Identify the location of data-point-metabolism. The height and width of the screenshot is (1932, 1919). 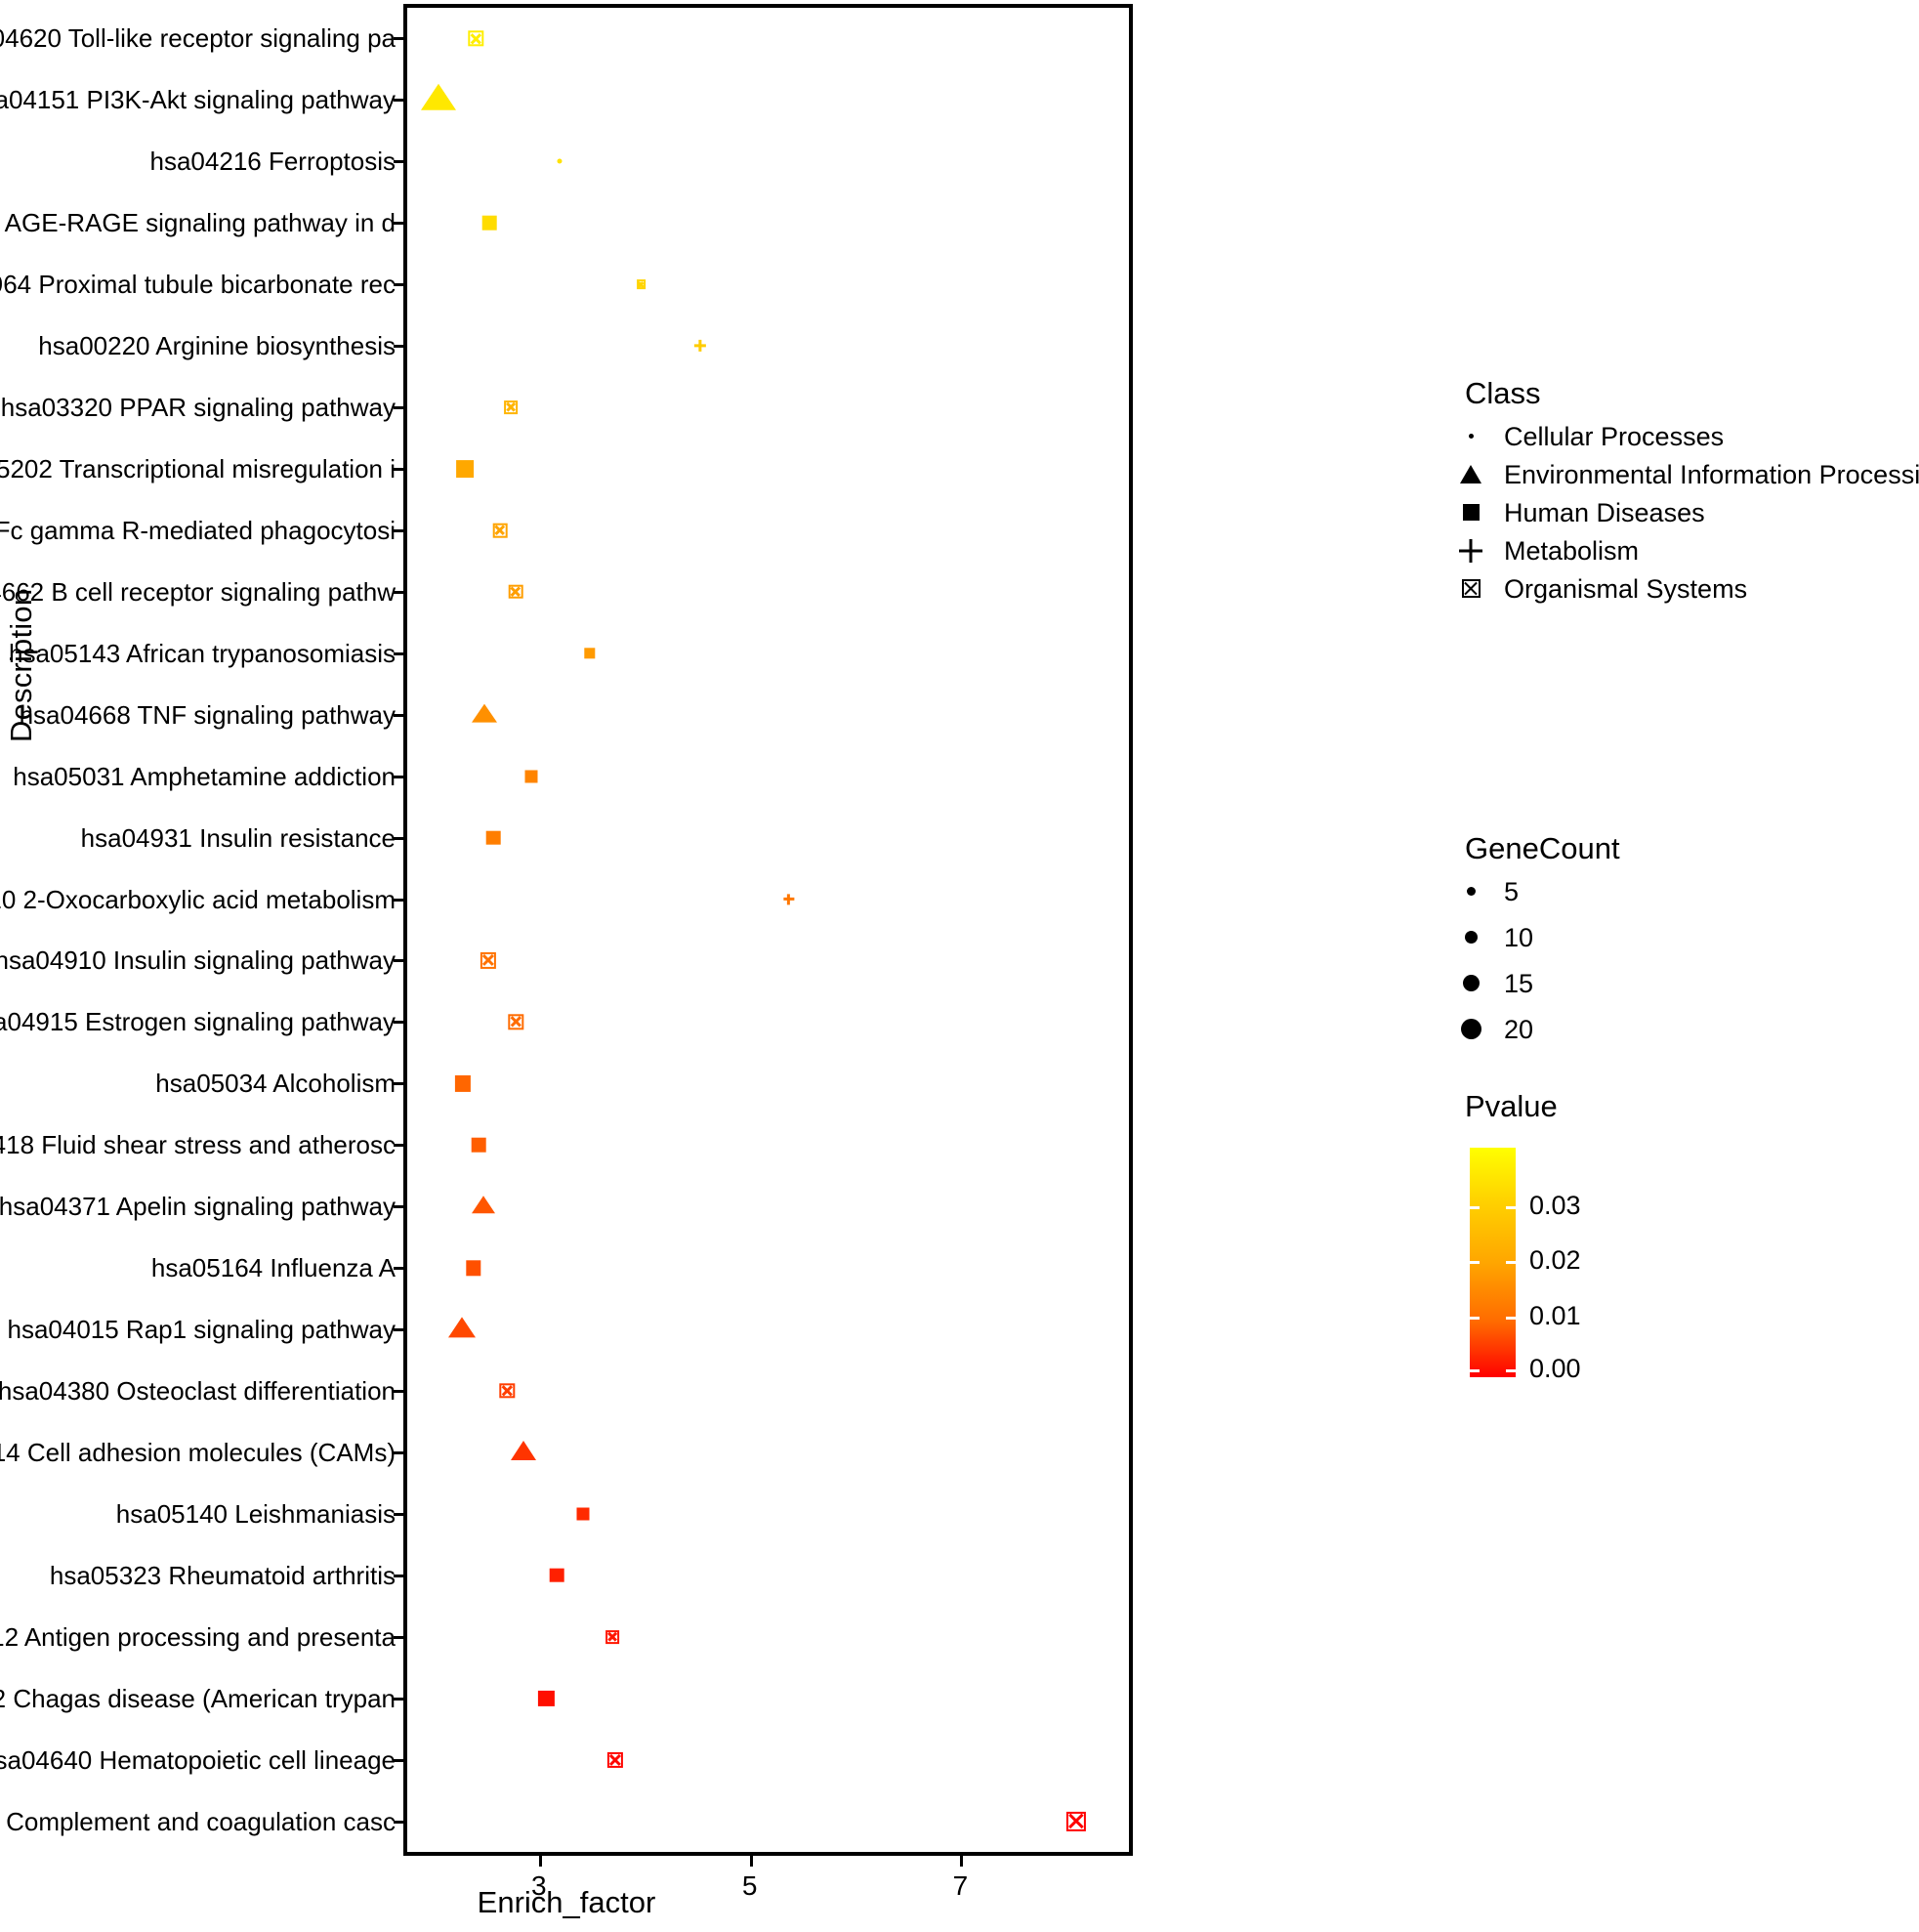
(789, 899).